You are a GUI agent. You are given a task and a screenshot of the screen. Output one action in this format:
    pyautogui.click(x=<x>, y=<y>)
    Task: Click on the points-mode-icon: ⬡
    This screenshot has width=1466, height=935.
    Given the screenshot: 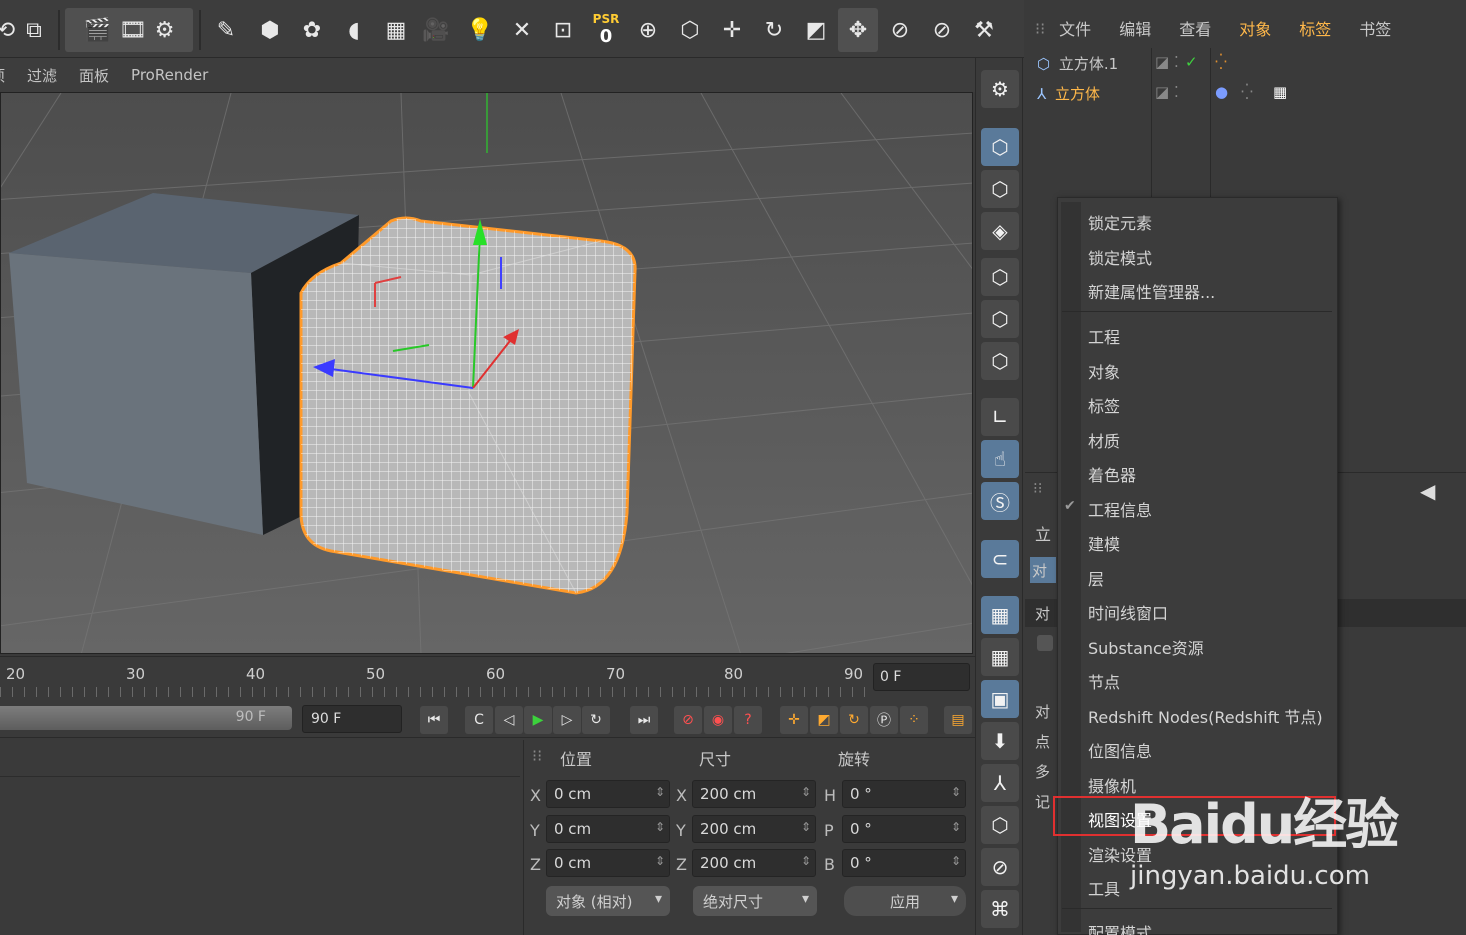 What is the action you would take?
    pyautogui.click(x=1000, y=277)
    